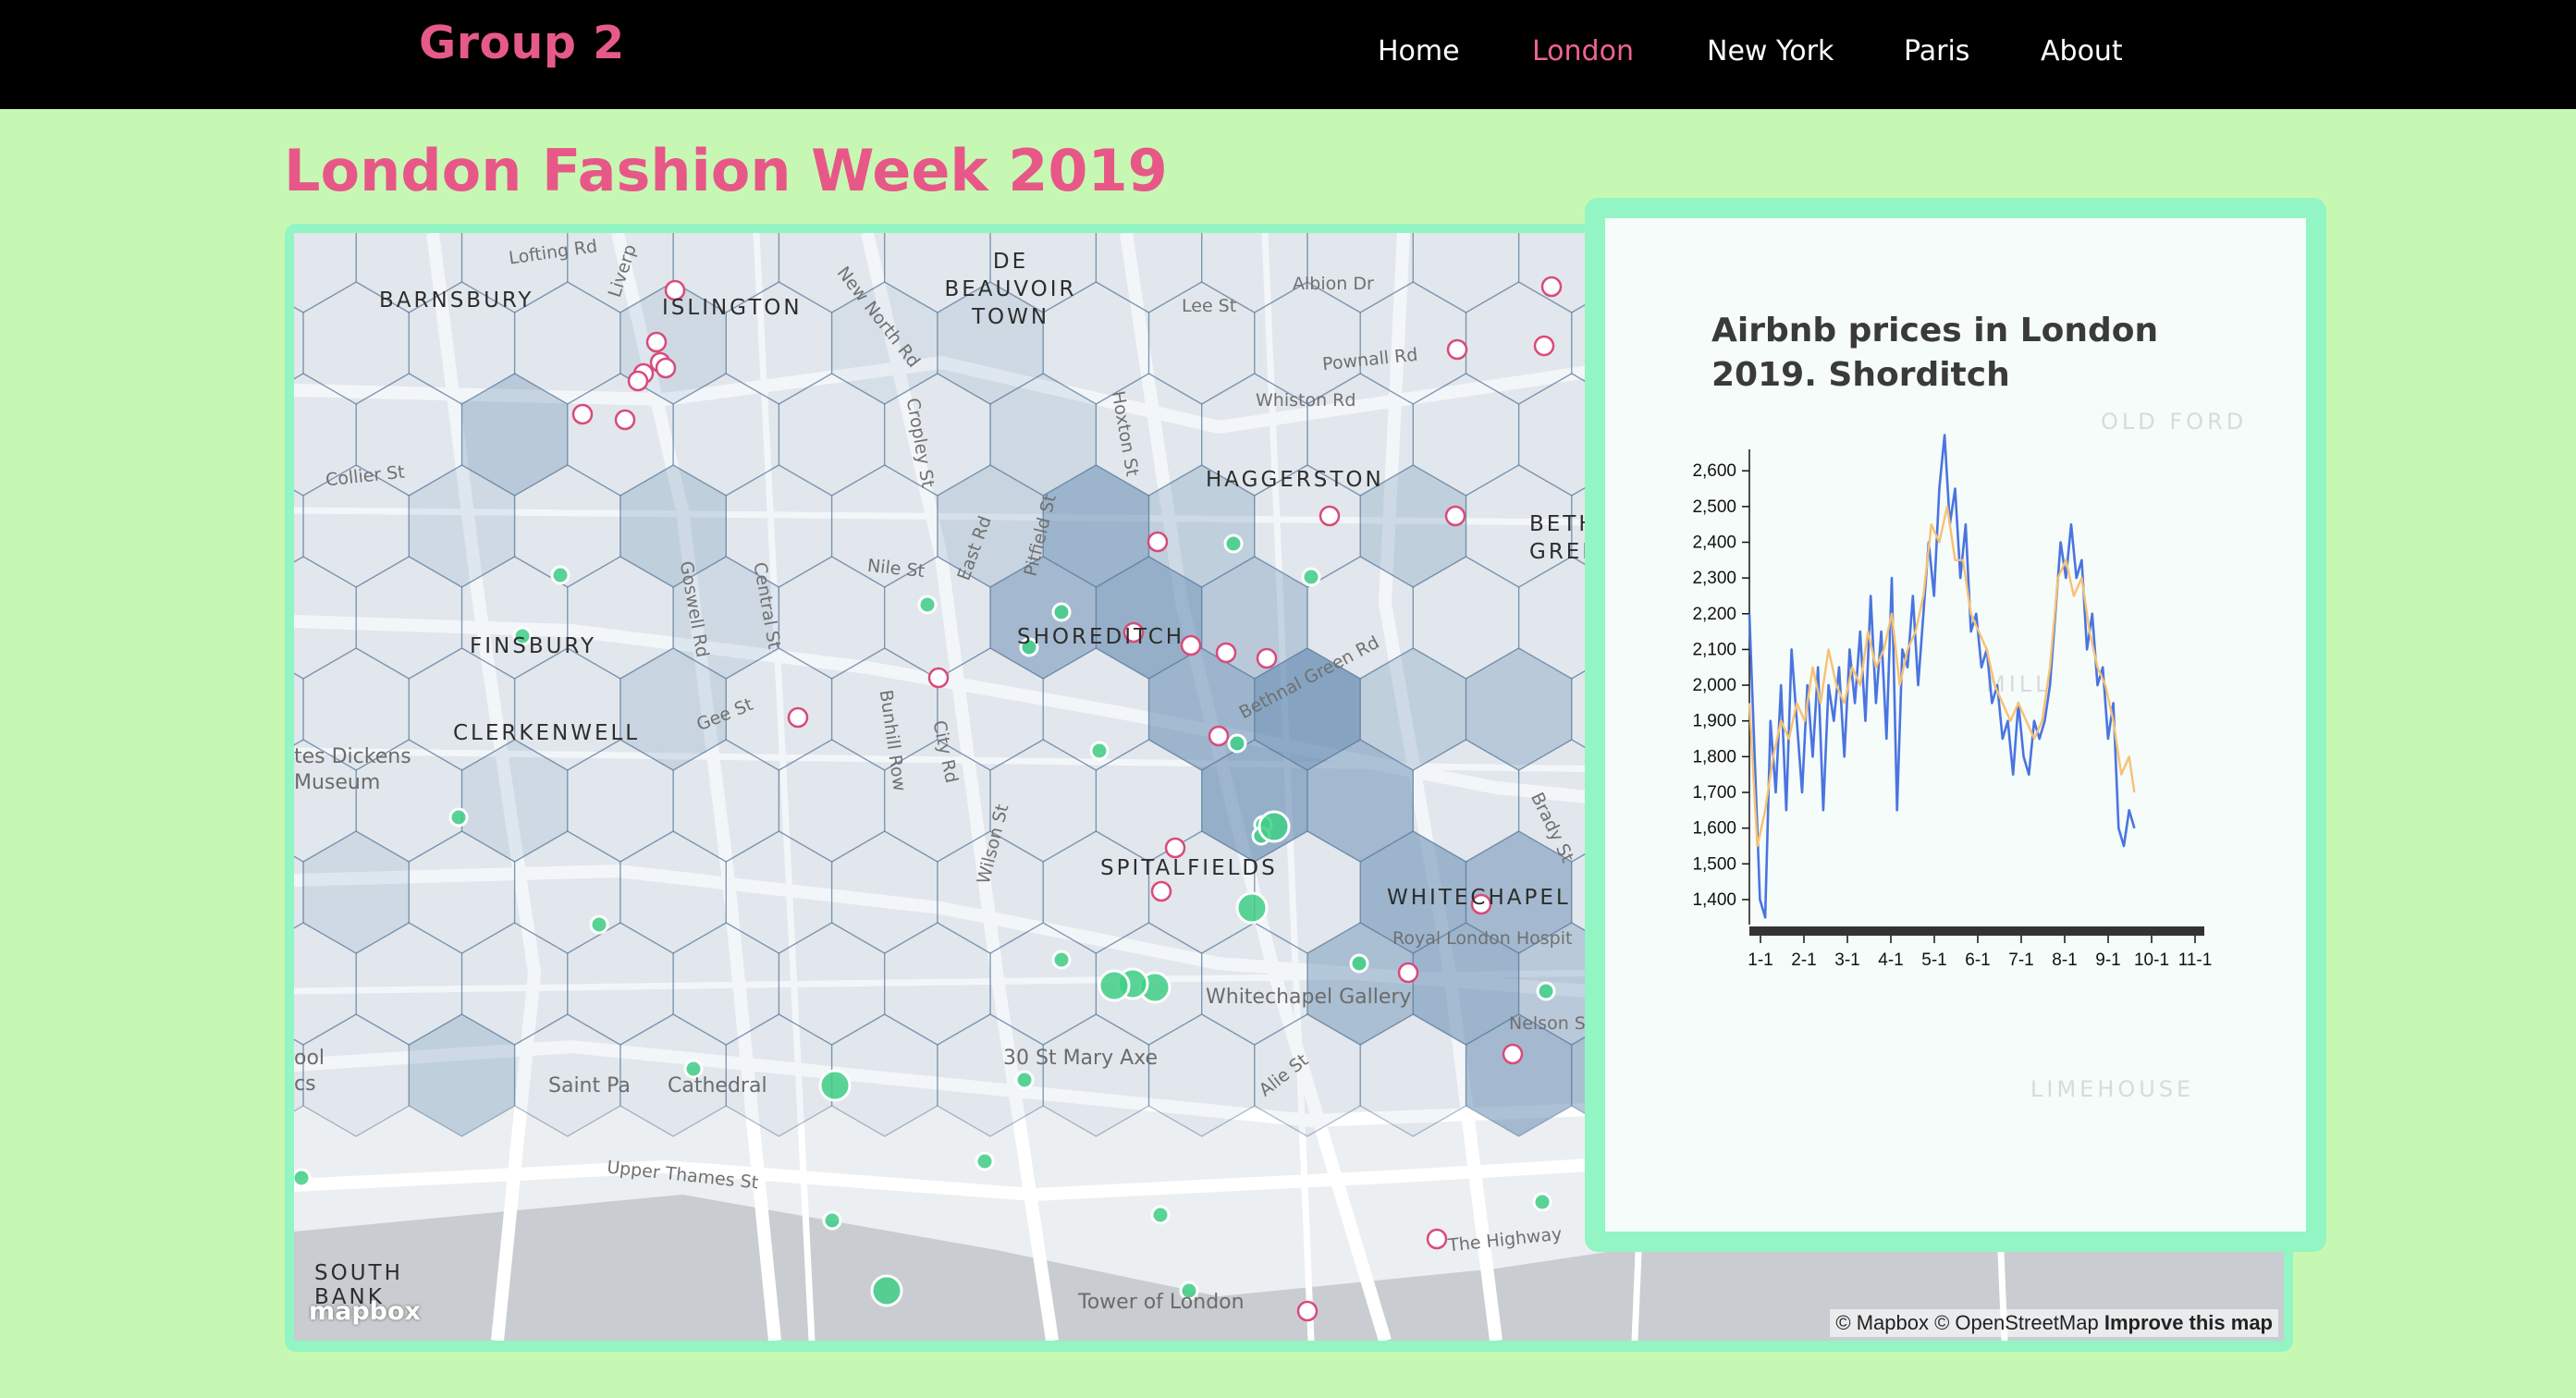 Image resolution: width=2576 pixels, height=1398 pixels. What do you see at coordinates (1548, 1024) in the screenshot?
I see `street-label: Nelson S` at bounding box center [1548, 1024].